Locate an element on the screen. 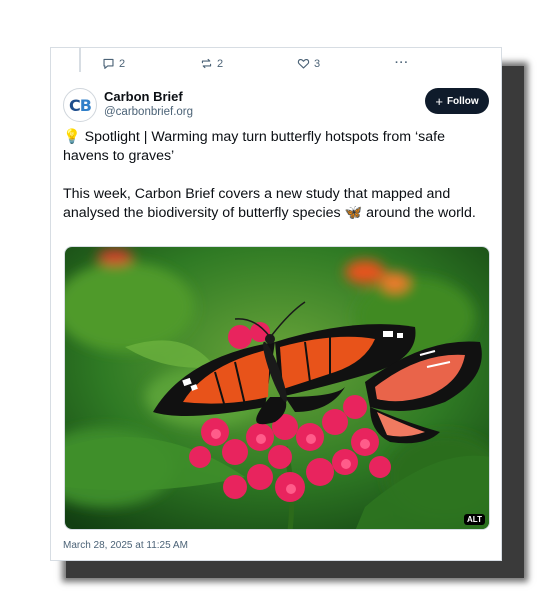 Image resolution: width=552 pixels, height=610 pixels. follow-button: + Follow is located at coordinates (457, 101).